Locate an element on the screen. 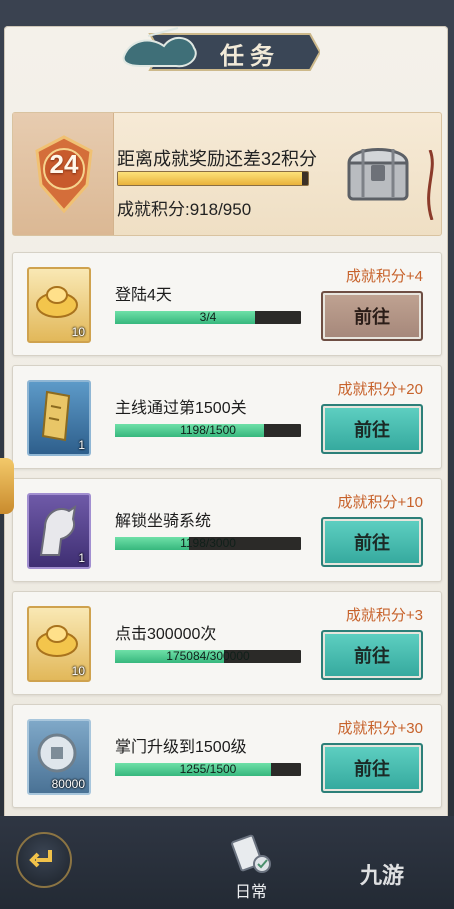 This screenshot has width=454, height=909. page-title: 任务 is located at coordinates (250, 56).